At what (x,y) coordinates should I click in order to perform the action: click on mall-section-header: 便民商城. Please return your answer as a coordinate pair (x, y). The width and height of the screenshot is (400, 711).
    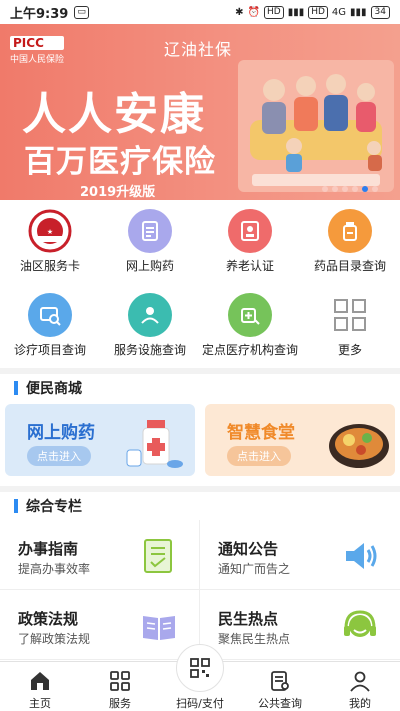
    Looking at the image, I should click on (200, 388).